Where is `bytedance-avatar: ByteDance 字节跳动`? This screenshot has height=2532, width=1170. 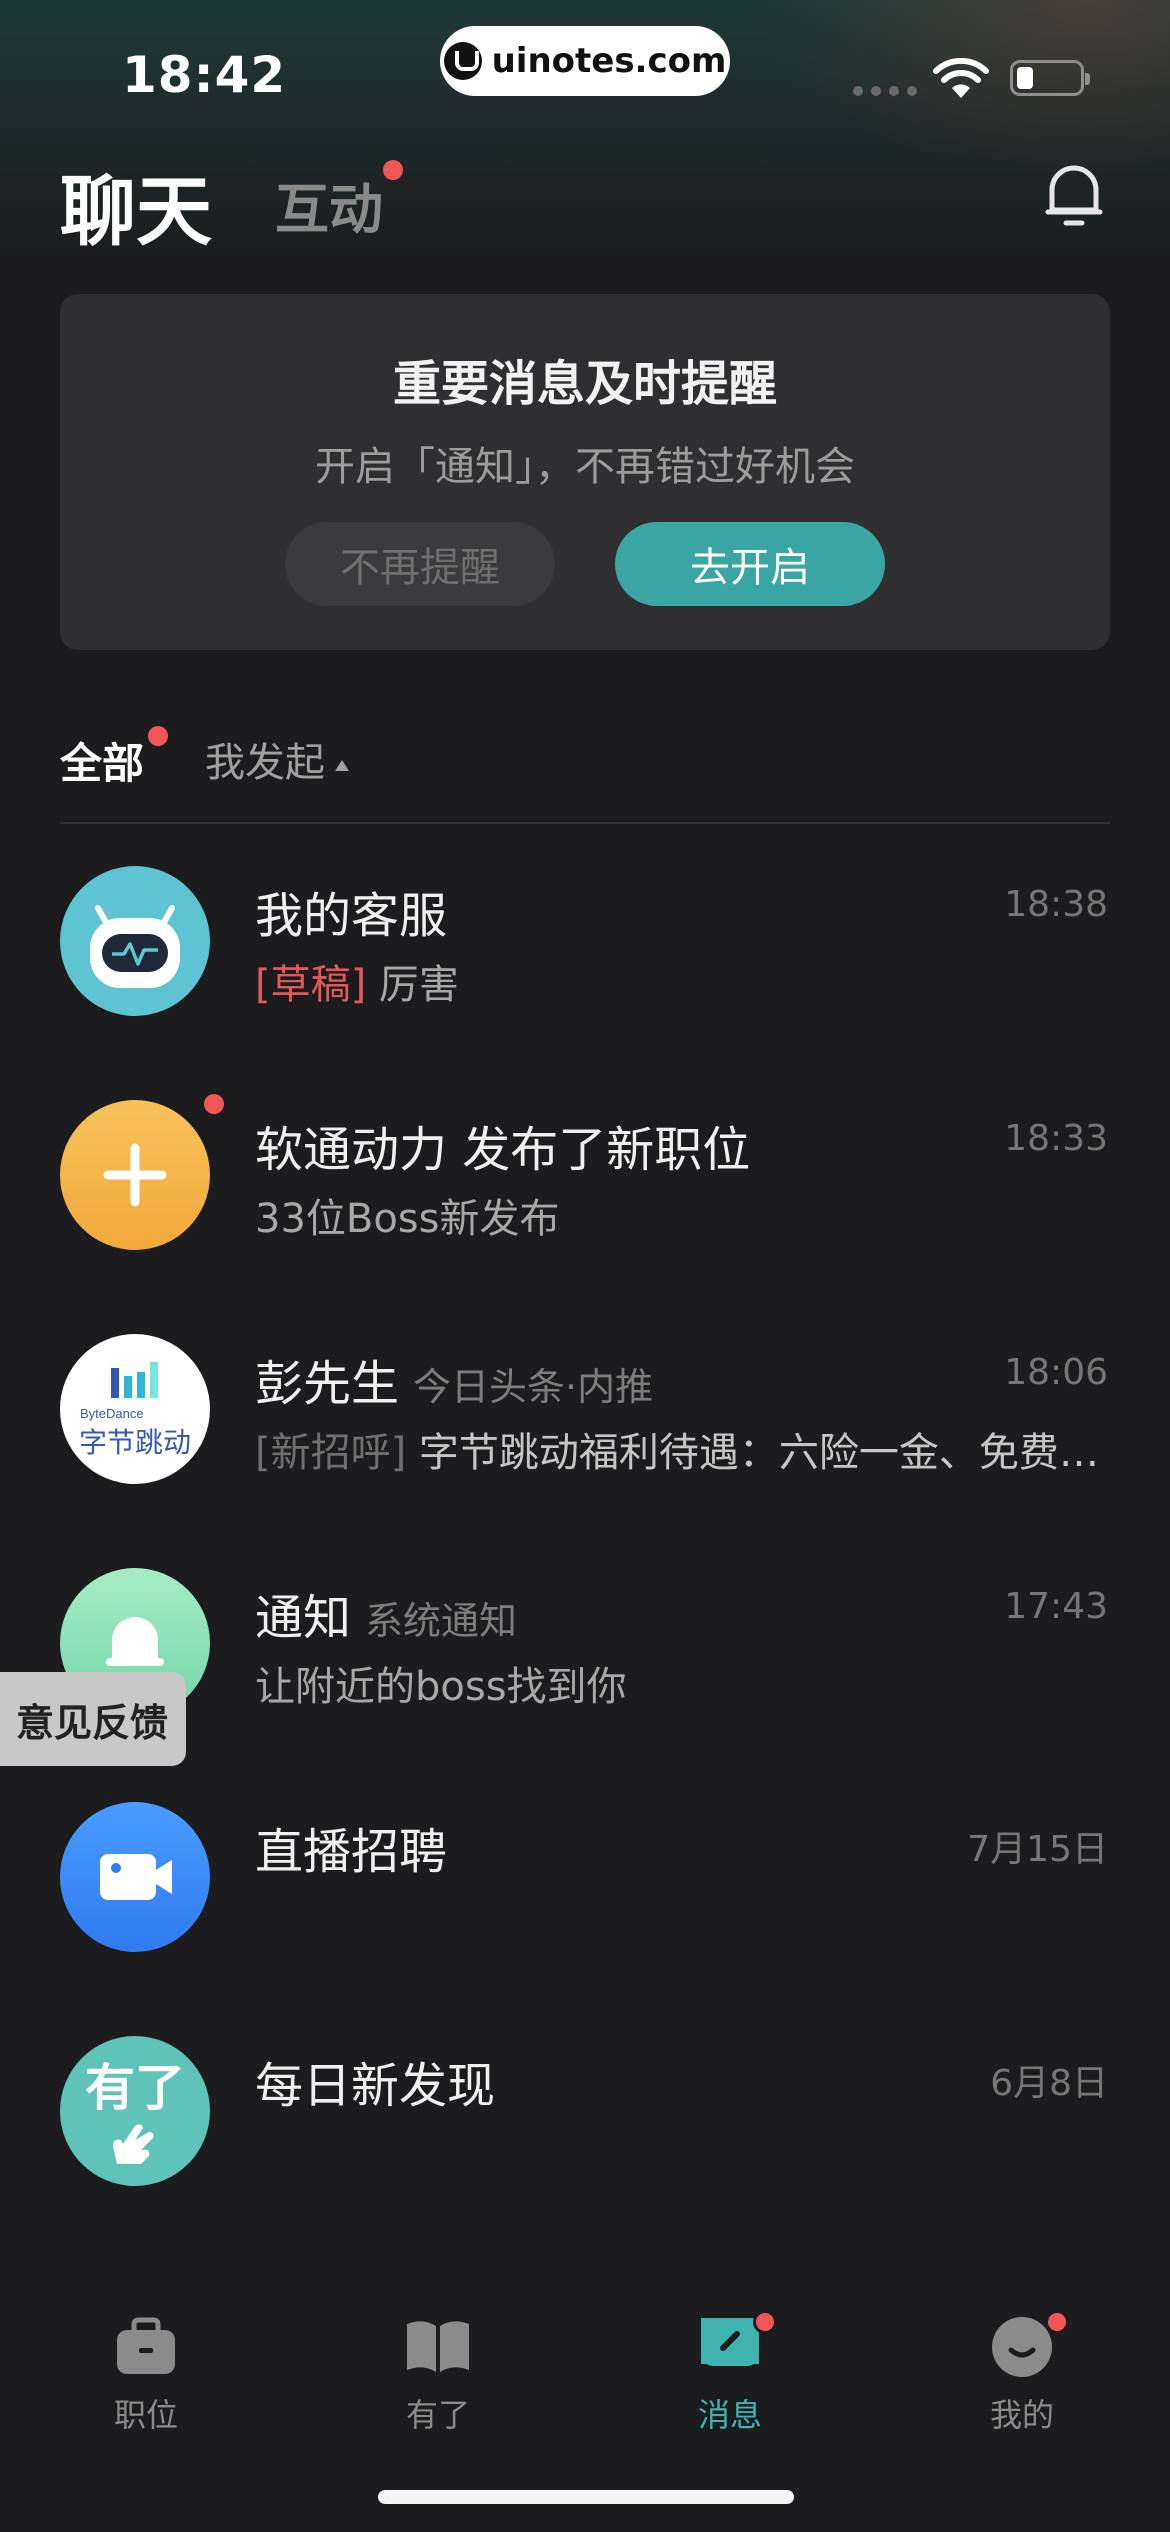
bytedance-avatar: ByteDance 字节跳动 is located at coordinates (135, 1409).